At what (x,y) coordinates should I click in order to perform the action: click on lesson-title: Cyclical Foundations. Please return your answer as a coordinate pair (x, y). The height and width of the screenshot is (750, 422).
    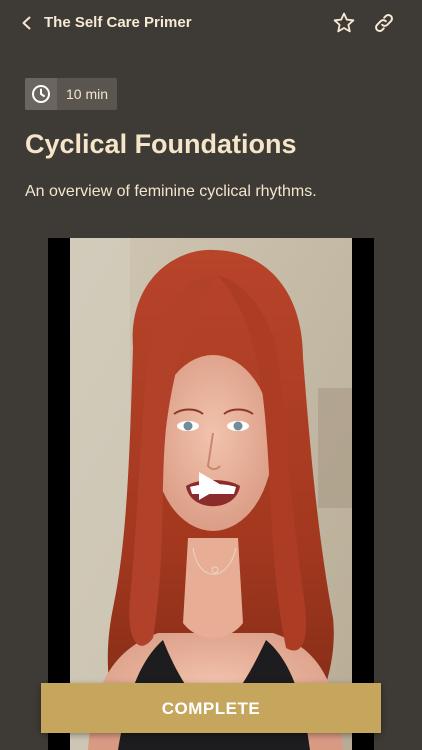
    Looking at the image, I should click on (161, 144).